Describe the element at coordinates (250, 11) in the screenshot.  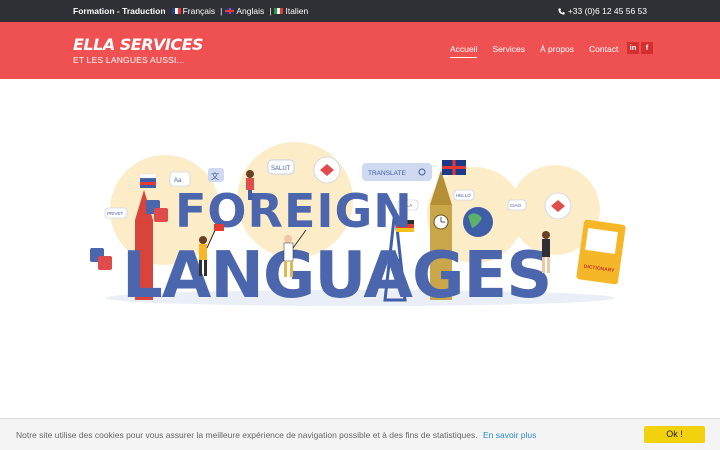
I see `language-link-en: Anglais` at that location.